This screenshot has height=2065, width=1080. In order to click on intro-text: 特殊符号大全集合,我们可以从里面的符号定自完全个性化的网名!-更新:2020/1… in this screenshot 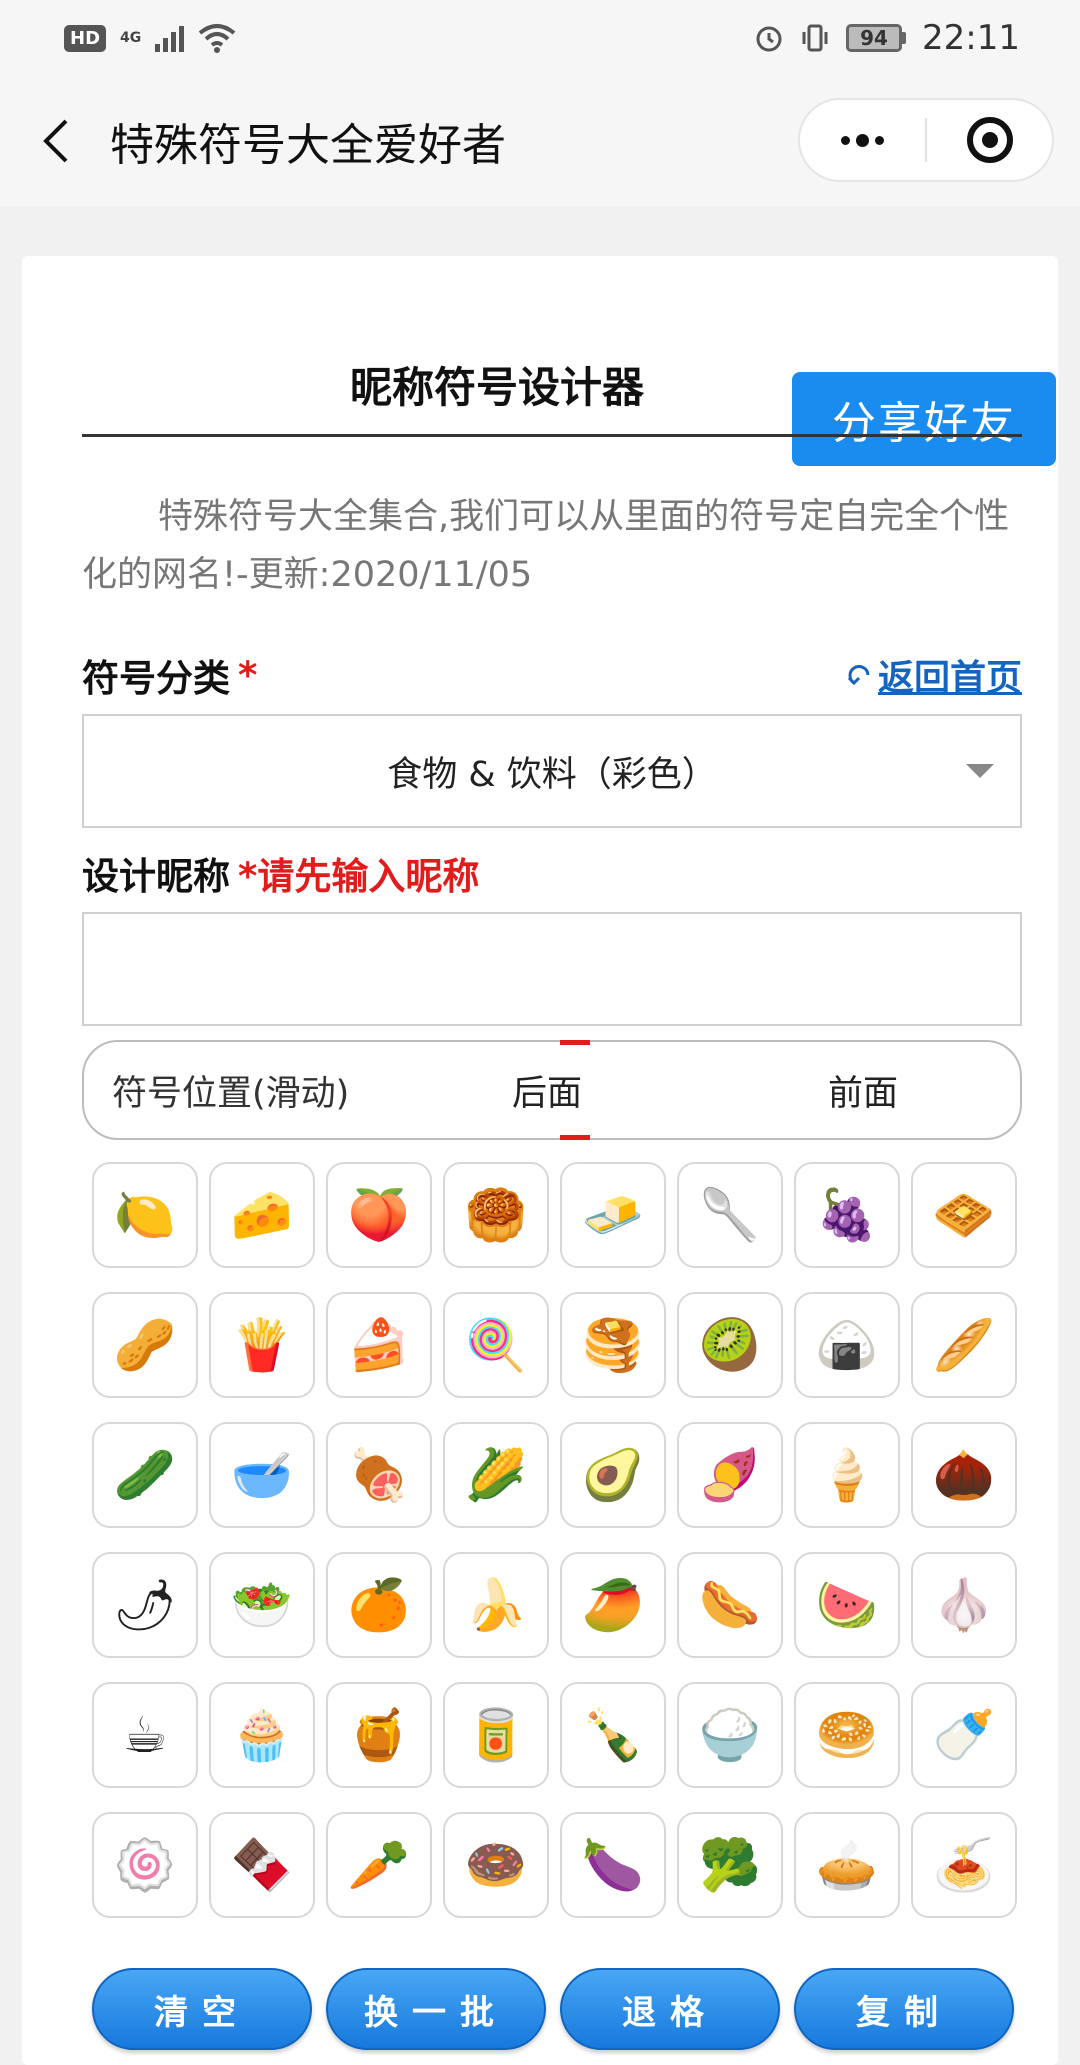, I will do `click(546, 546)`.